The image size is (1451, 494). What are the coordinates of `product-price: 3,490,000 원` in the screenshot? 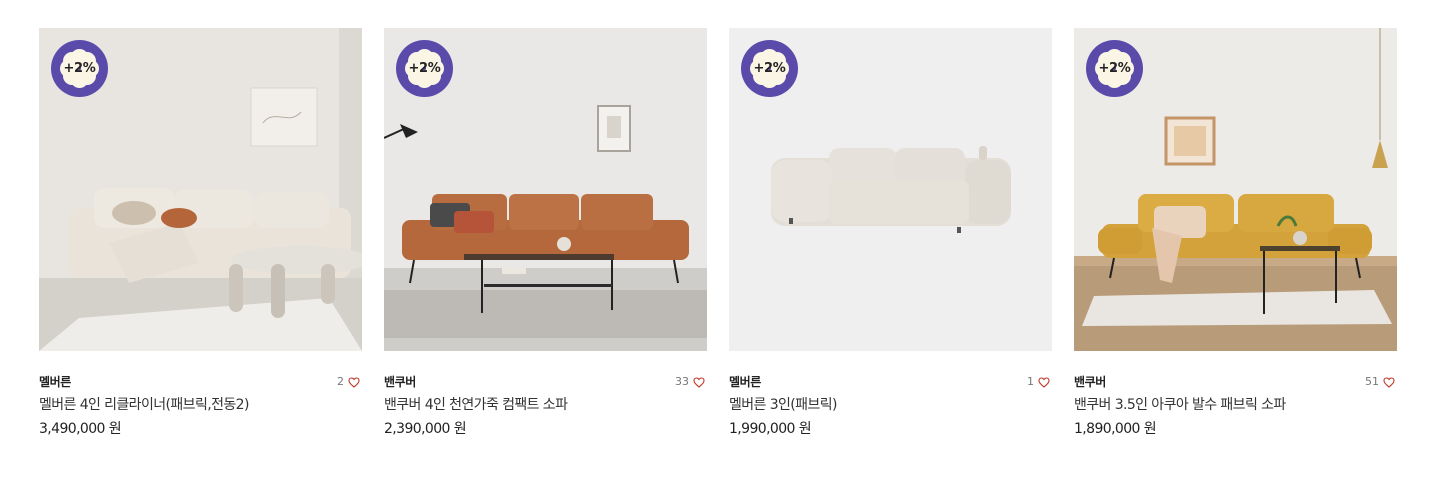 It's located at (80, 429).